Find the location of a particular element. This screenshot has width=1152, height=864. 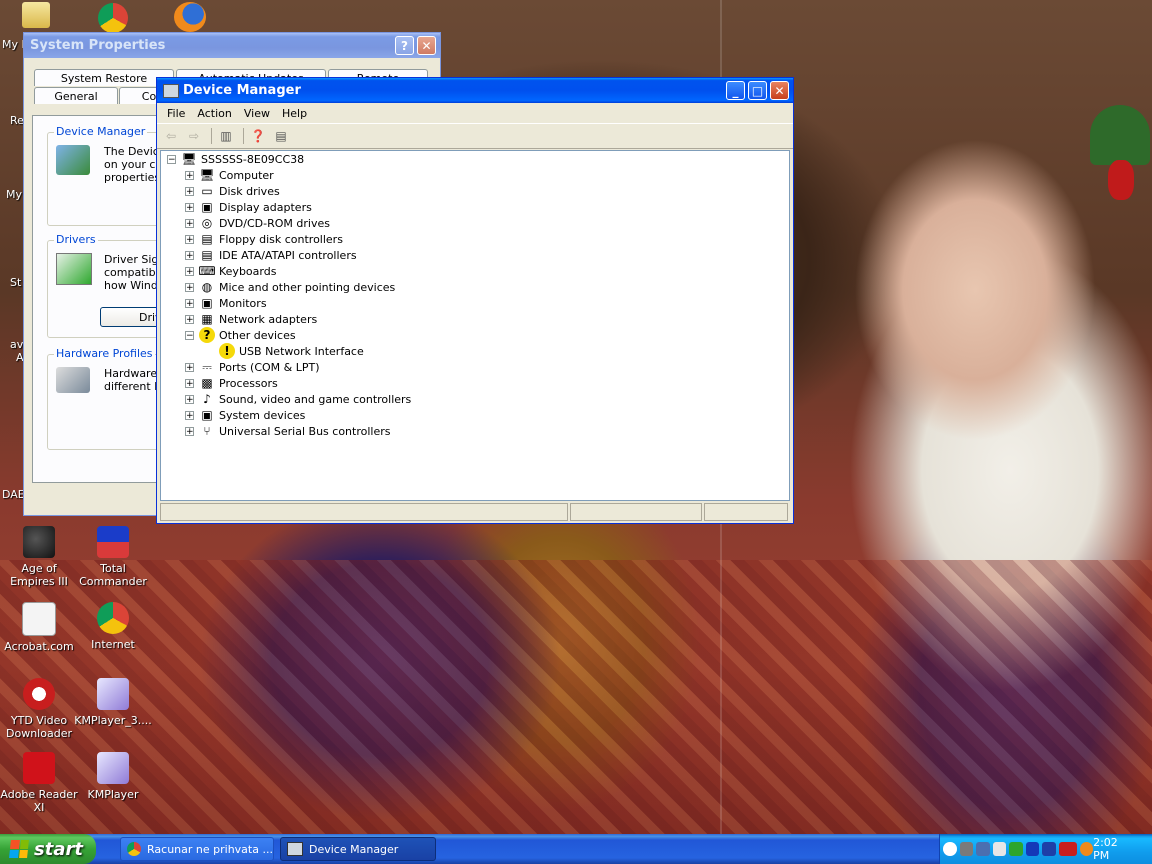

volume-icon is located at coordinates (999, 849).